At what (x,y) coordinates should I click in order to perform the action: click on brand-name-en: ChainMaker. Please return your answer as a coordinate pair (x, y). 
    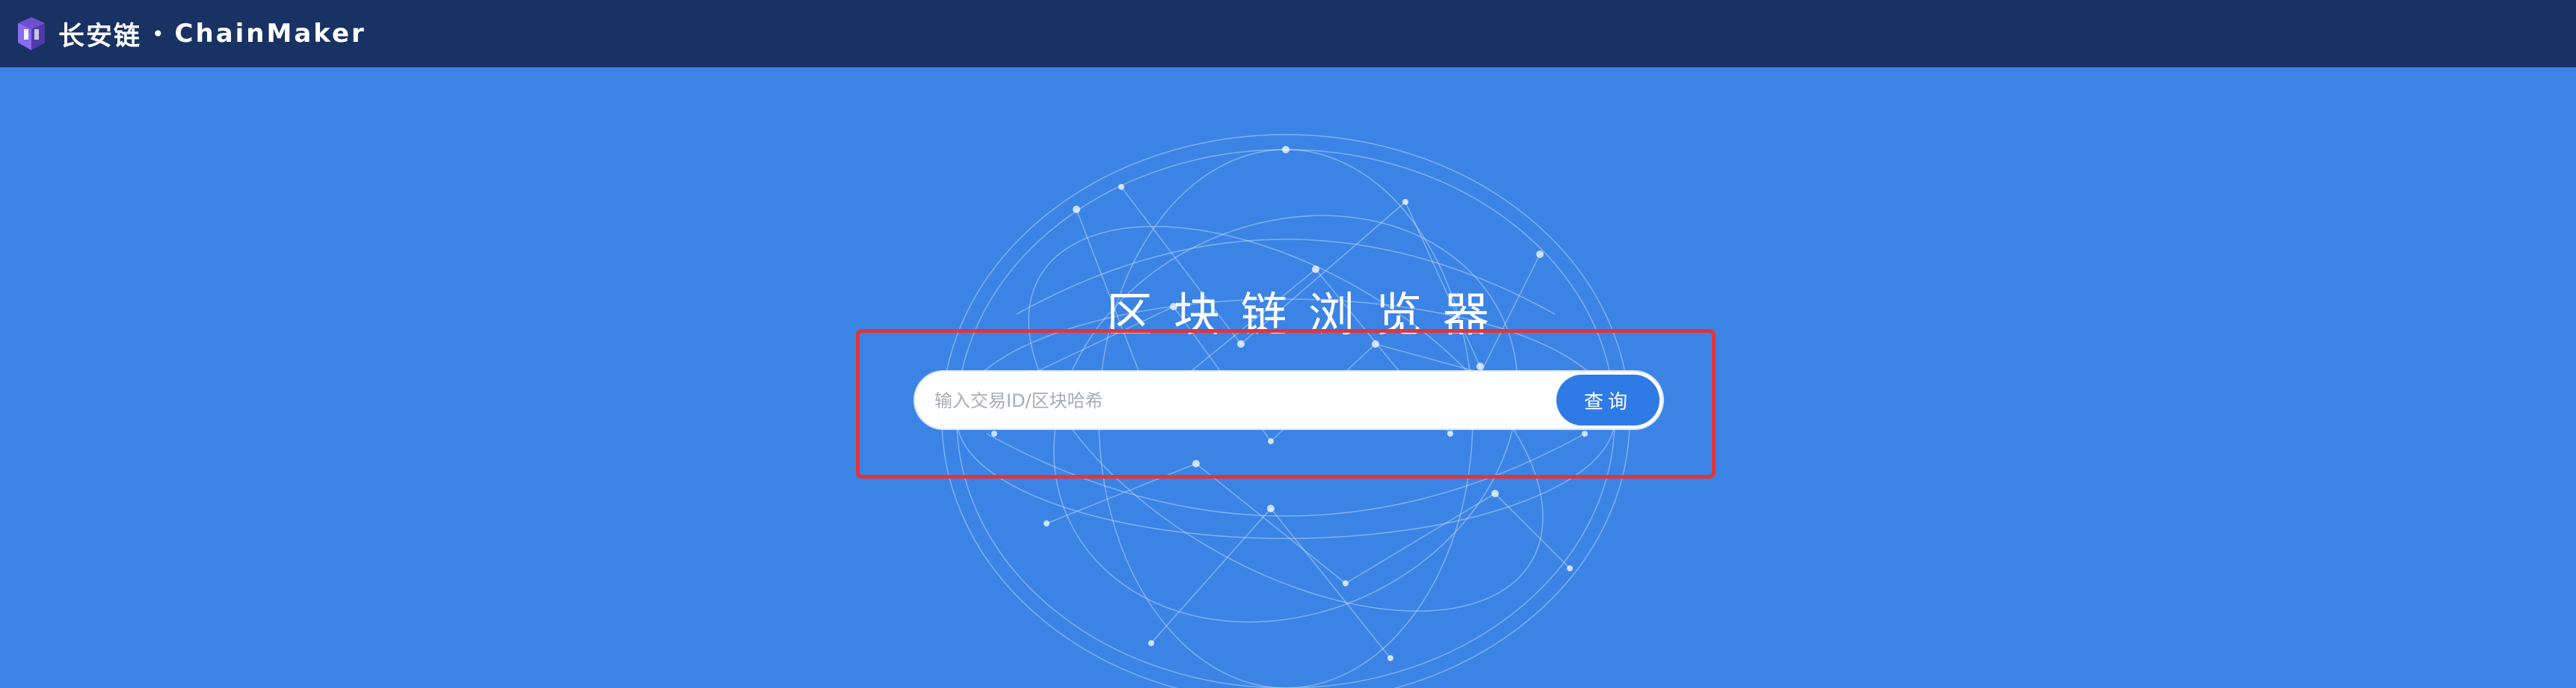
    Looking at the image, I should click on (270, 34).